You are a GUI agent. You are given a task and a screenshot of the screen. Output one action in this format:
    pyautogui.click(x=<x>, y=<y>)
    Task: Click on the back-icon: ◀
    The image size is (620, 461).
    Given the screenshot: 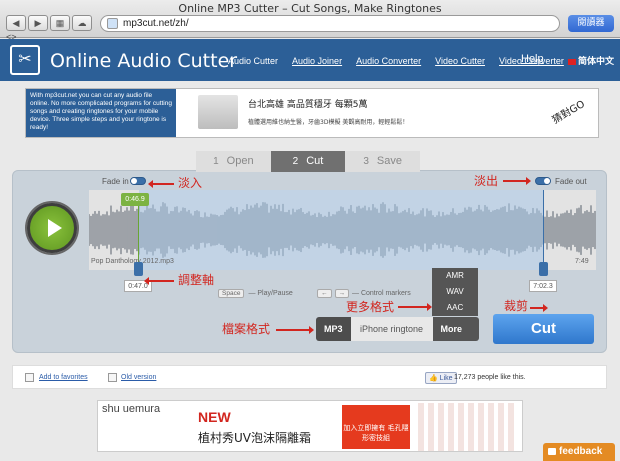 What is the action you would take?
    pyautogui.click(x=16, y=23)
    